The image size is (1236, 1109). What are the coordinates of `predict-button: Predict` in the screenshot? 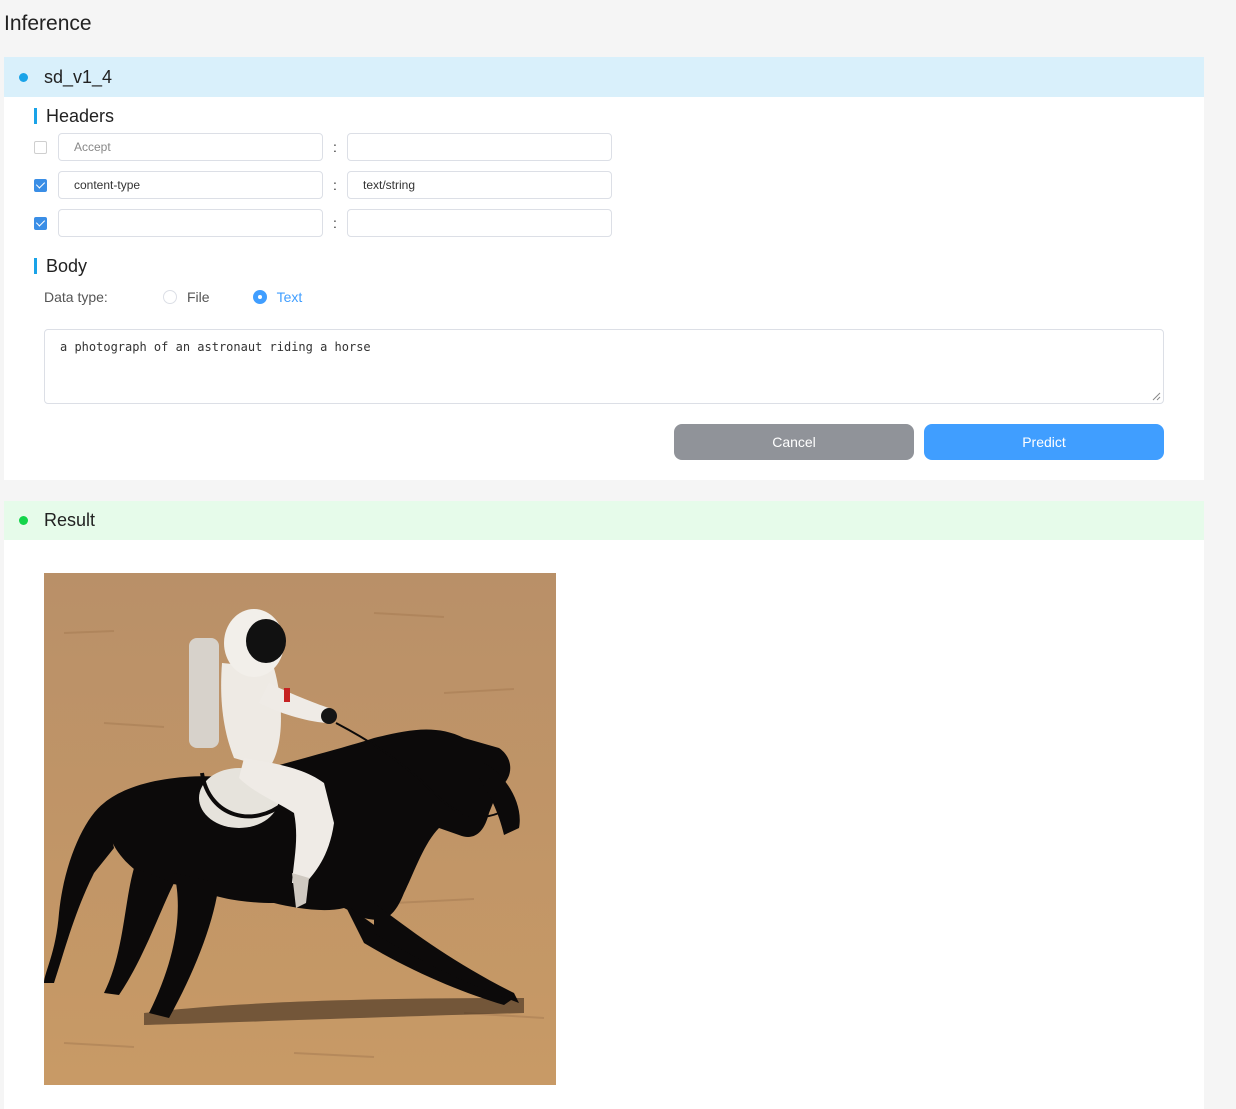 It's located at (1044, 442).